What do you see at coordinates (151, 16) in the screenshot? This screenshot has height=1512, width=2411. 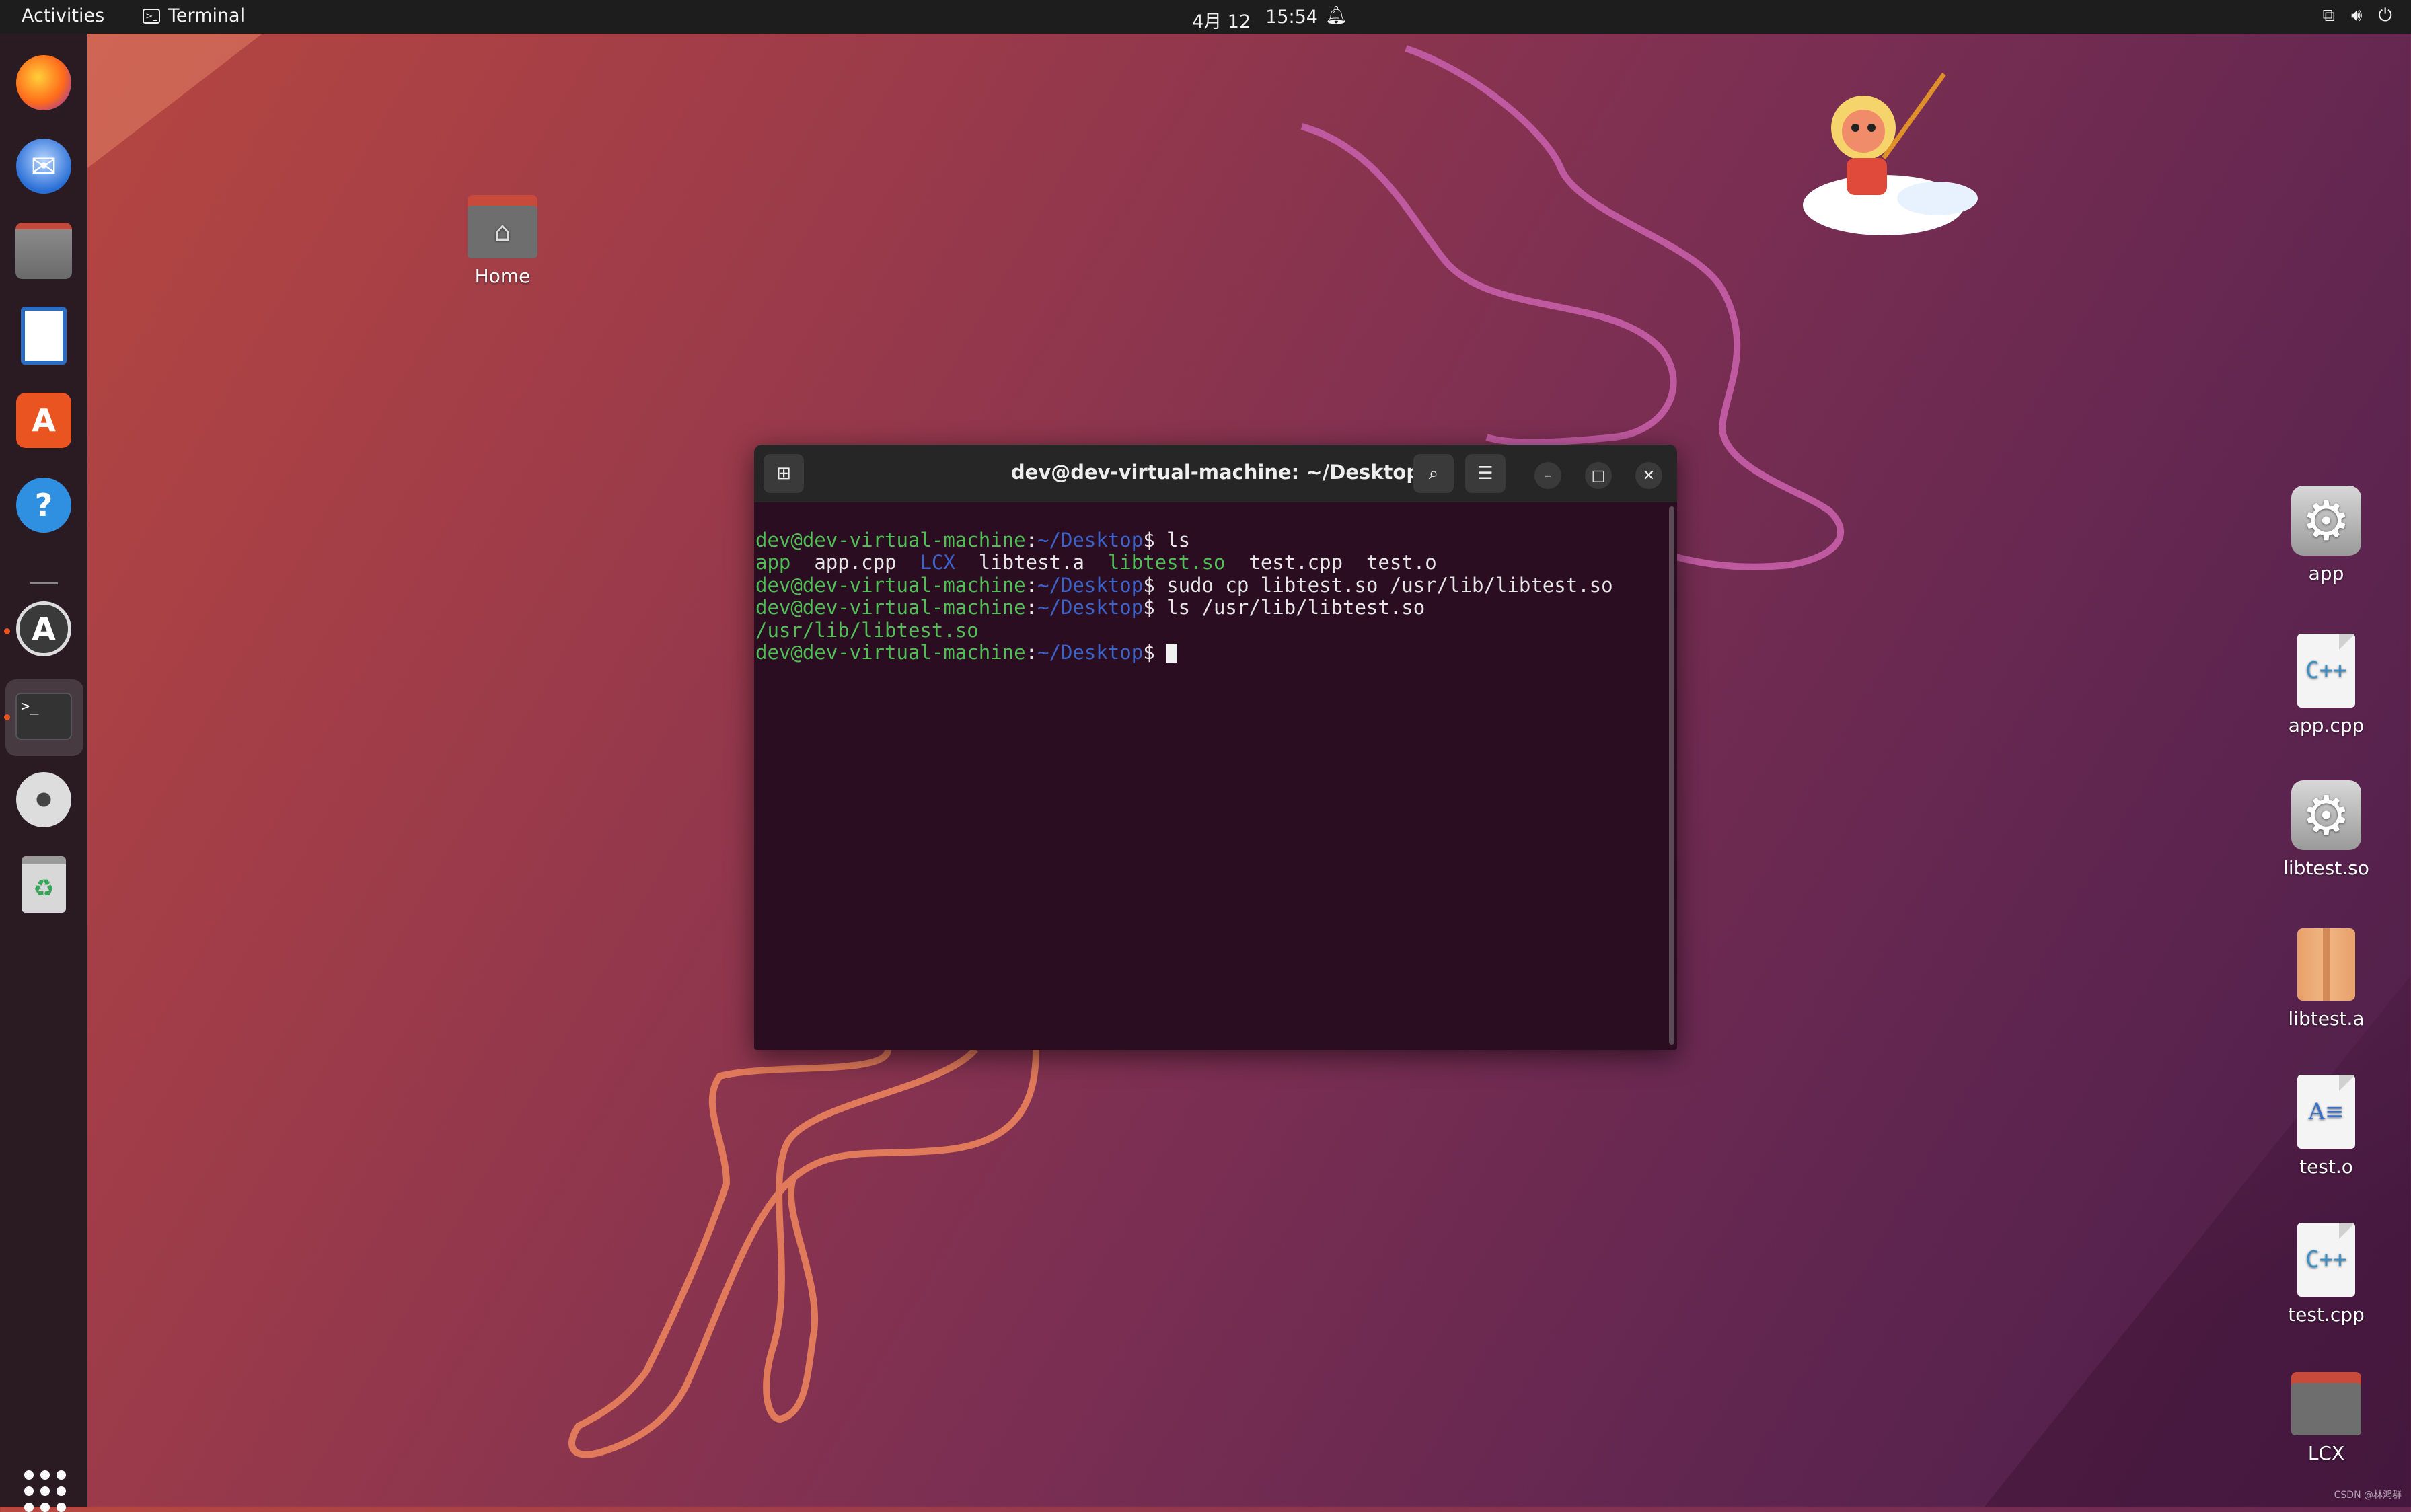 I see `terminal-small-icon: >_` at bounding box center [151, 16].